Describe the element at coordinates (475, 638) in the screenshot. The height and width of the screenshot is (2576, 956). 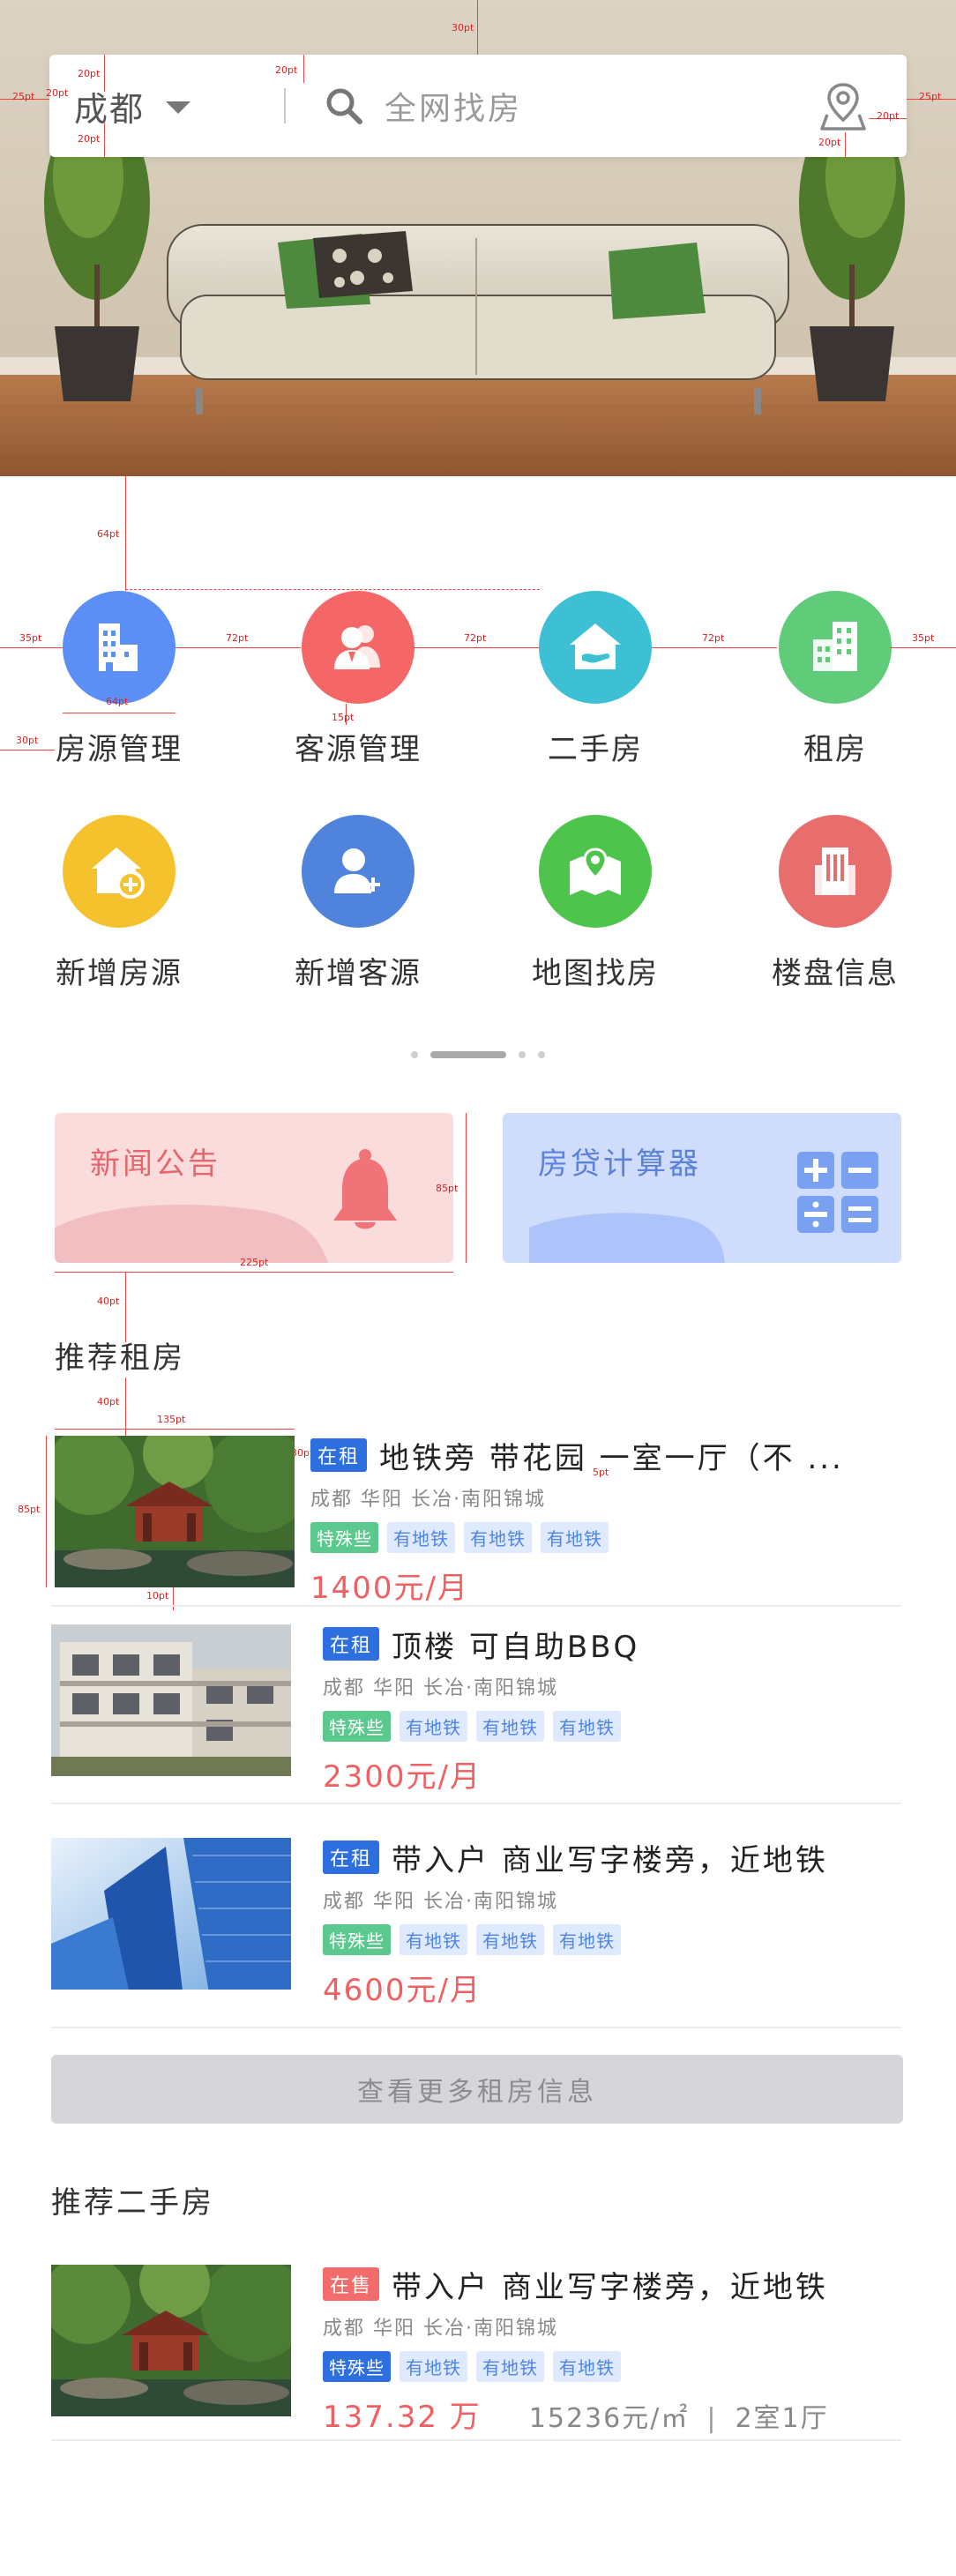
I see `annotation-menu-gap-2: 72pt` at that location.